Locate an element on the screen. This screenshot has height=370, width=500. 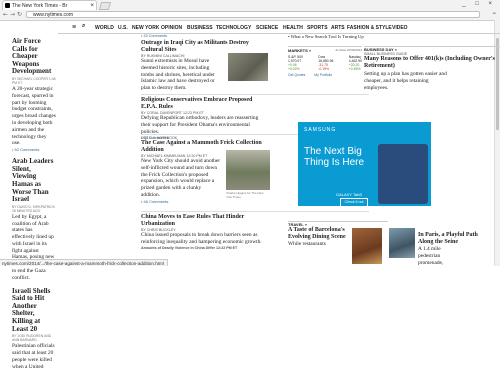
story-headline: In Paris, a Playful Path Along the Seine is located at coordinates (456, 239).